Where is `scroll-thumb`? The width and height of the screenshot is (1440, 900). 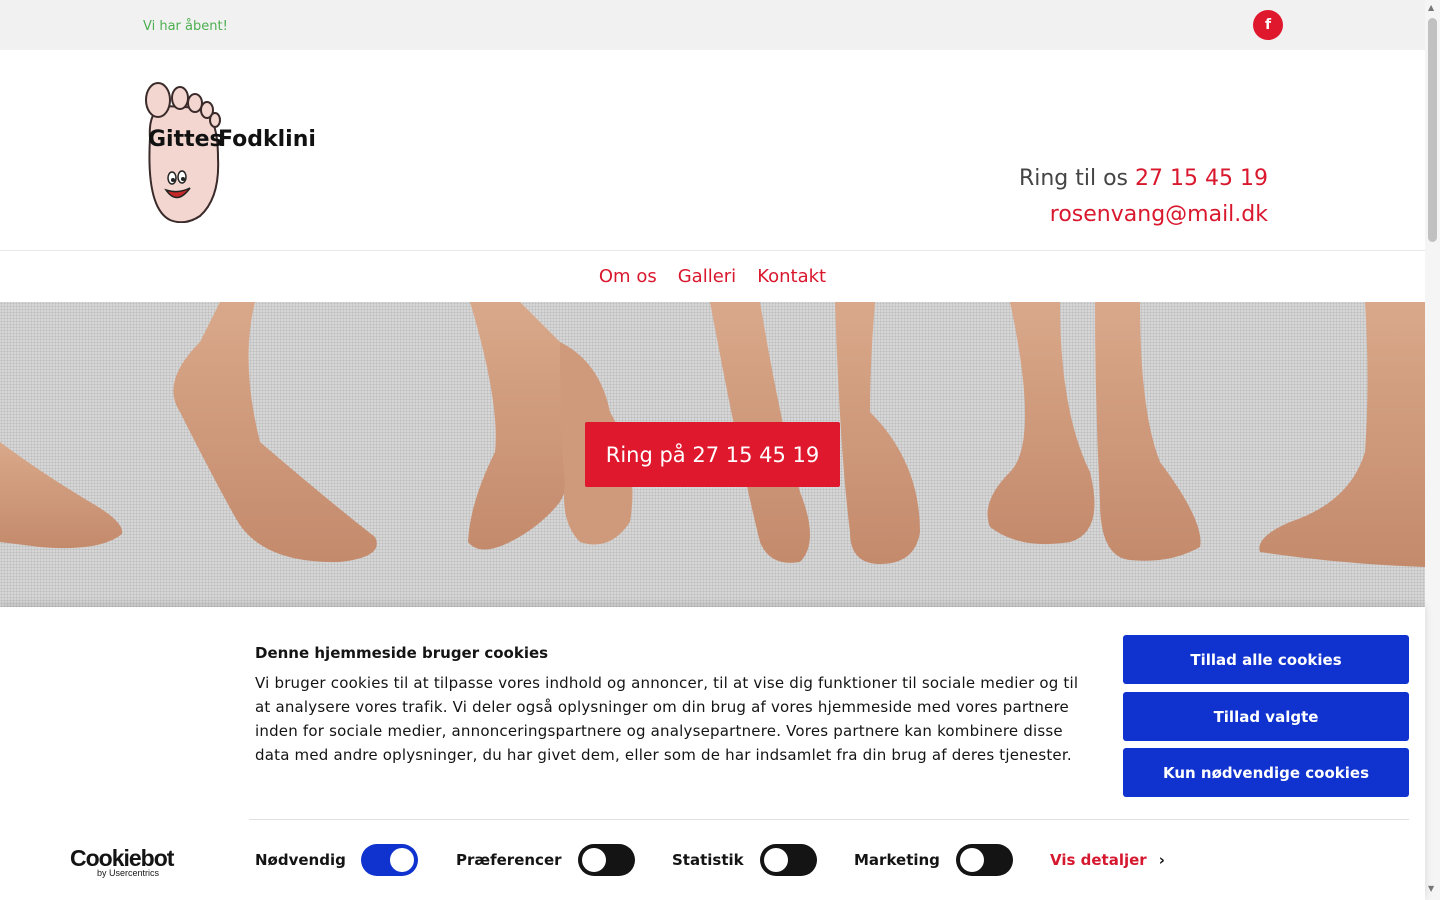
scroll-thumb is located at coordinates (1432, 130).